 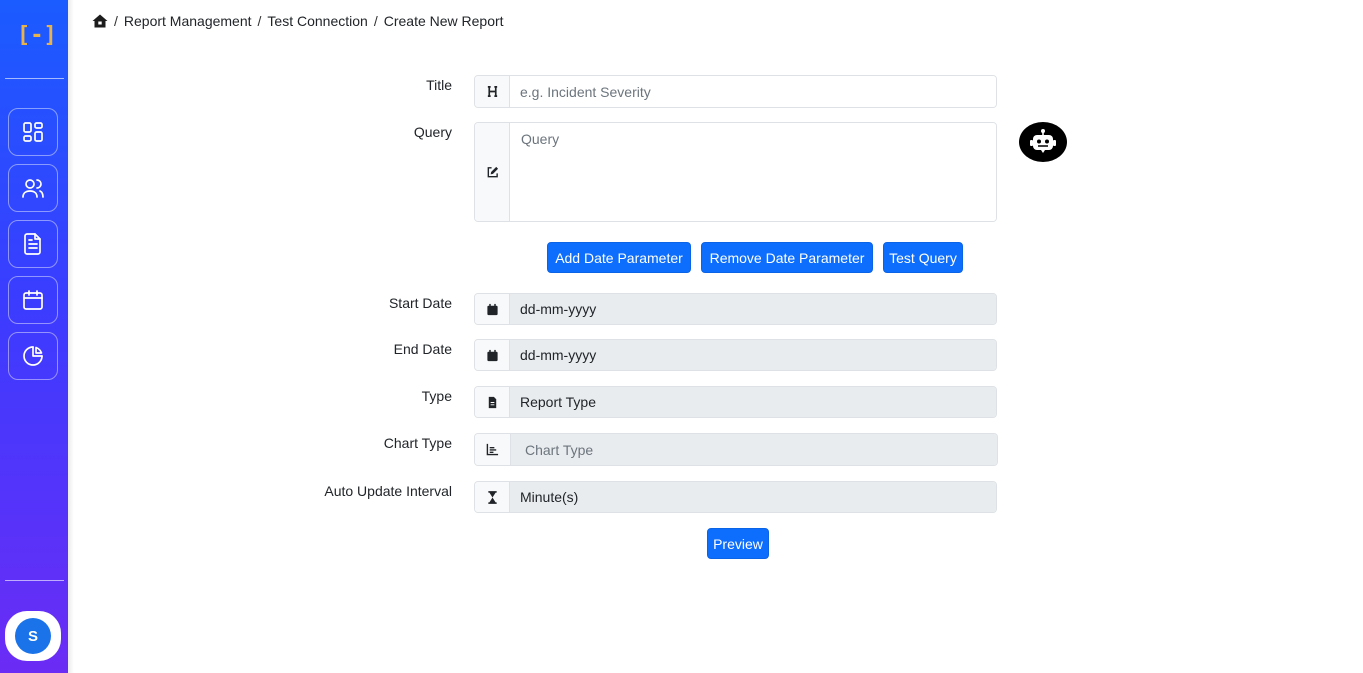 What do you see at coordinates (71, 336) in the screenshot?
I see `sidebar-shadow` at bounding box center [71, 336].